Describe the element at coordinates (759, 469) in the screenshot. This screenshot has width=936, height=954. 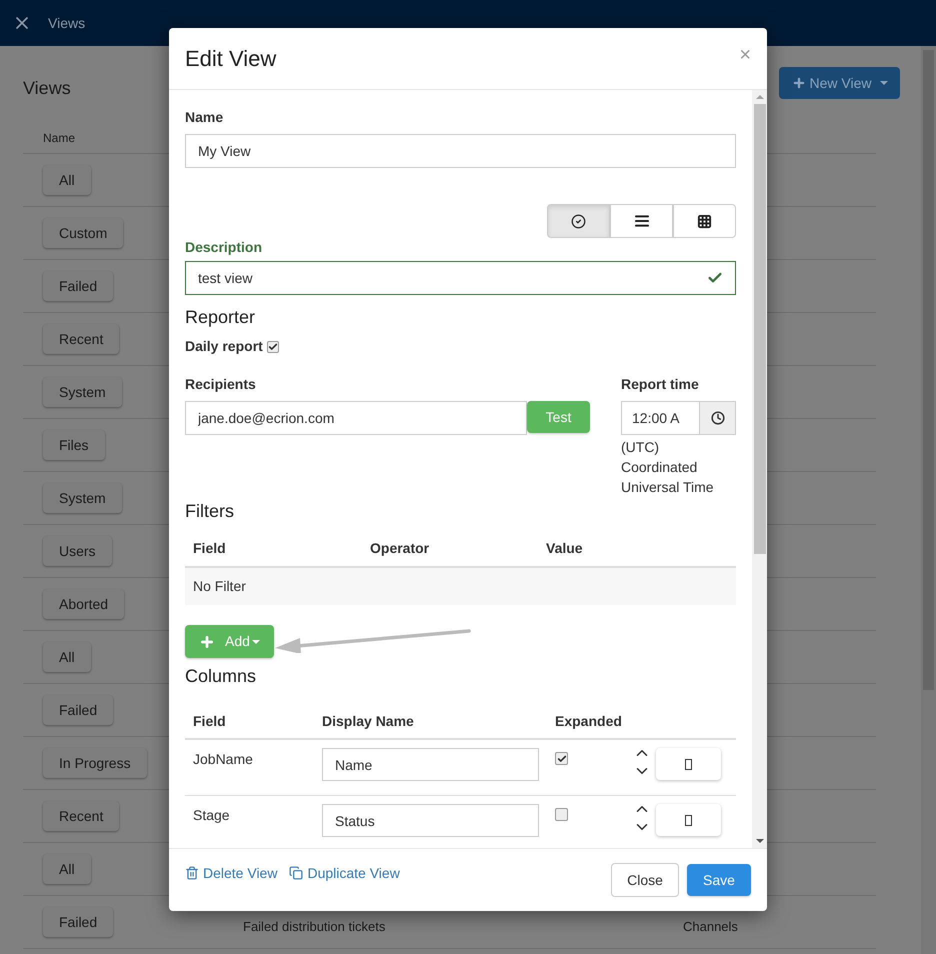
I see `dialog-scrollbar` at that location.